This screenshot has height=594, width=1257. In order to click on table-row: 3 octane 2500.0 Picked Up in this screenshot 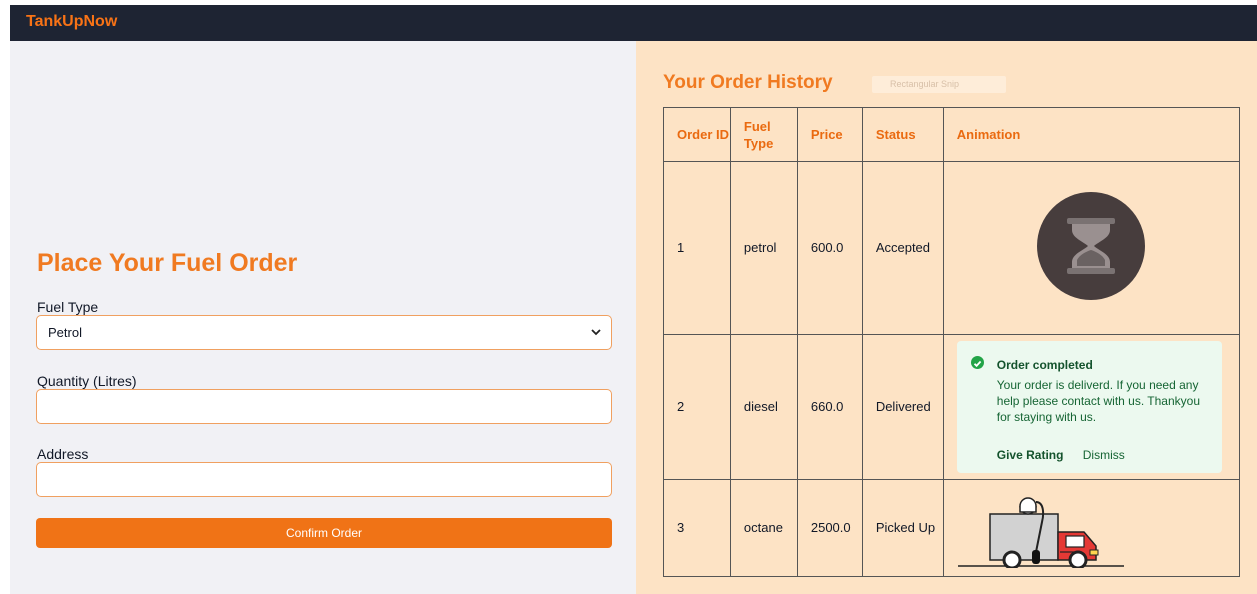, I will do `click(952, 528)`.